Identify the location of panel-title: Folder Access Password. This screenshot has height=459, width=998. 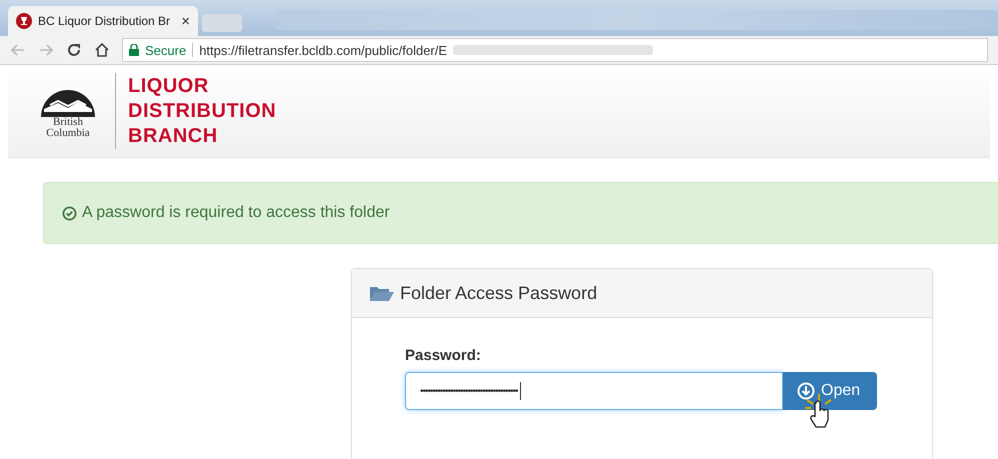
(499, 293).